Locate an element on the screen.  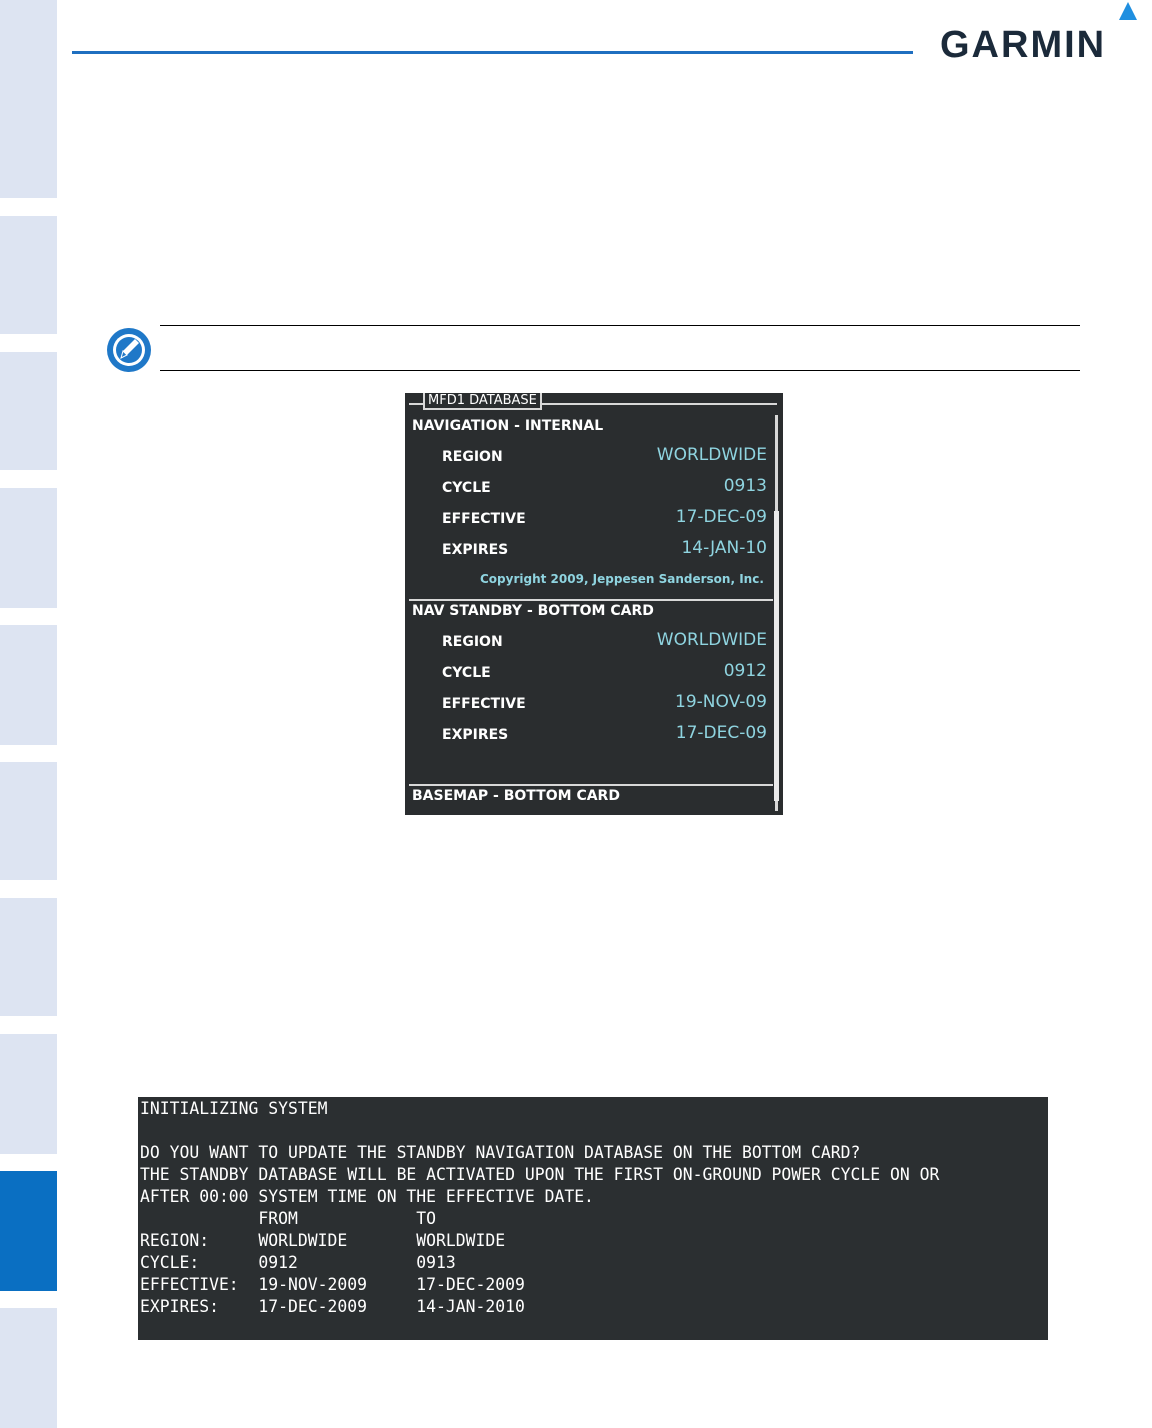
terminal-line: INITIALIZING SYSTEM is located at coordinates (234, 1108).